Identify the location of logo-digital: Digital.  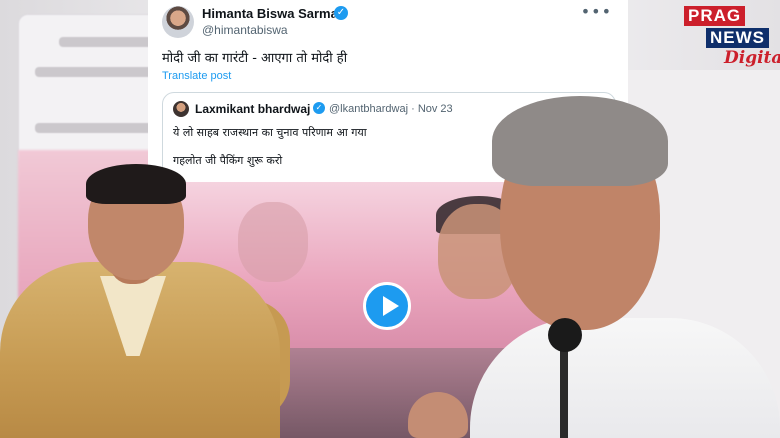
(752, 58).